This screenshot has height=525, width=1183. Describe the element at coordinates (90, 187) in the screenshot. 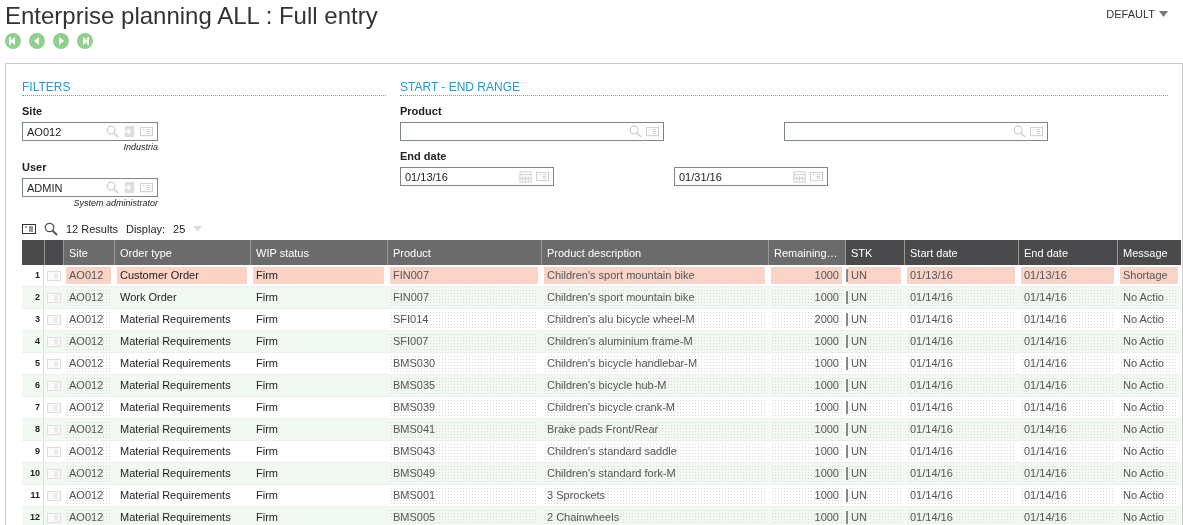

I see `input-field: ADMIN` at that location.